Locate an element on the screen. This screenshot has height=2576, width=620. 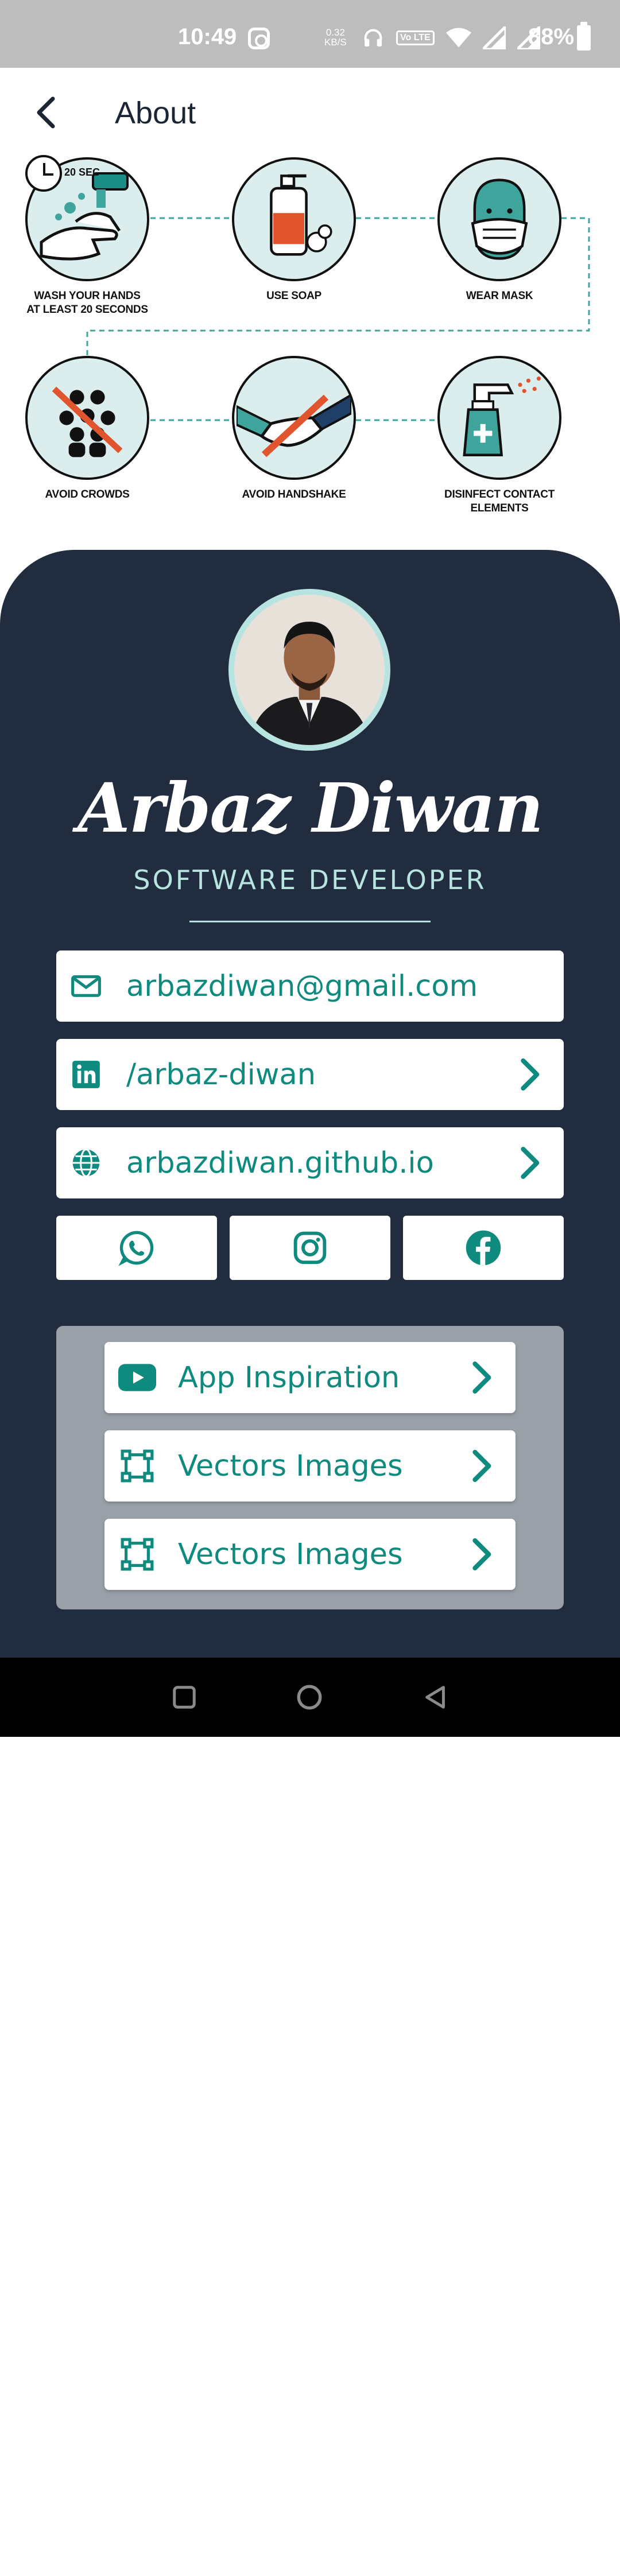
social-buttons is located at coordinates (310, 1248).